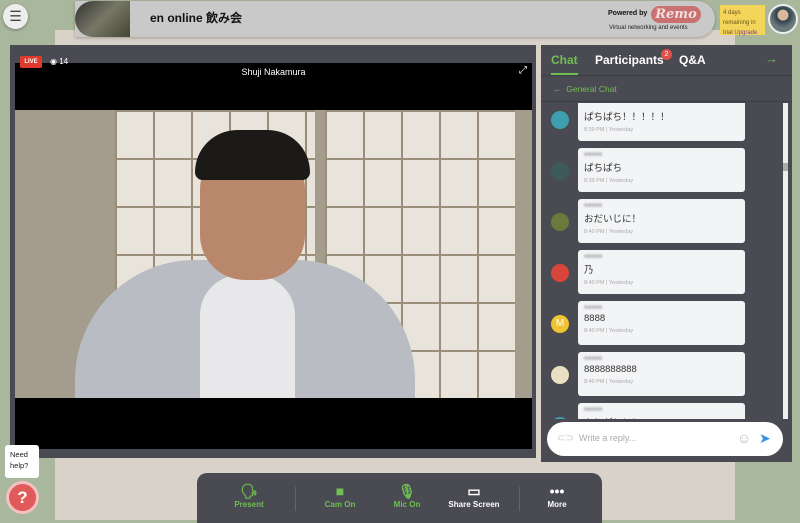 Image resolution: width=800 pixels, height=523 pixels. I want to click on message-text: 8888, so click(595, 318).